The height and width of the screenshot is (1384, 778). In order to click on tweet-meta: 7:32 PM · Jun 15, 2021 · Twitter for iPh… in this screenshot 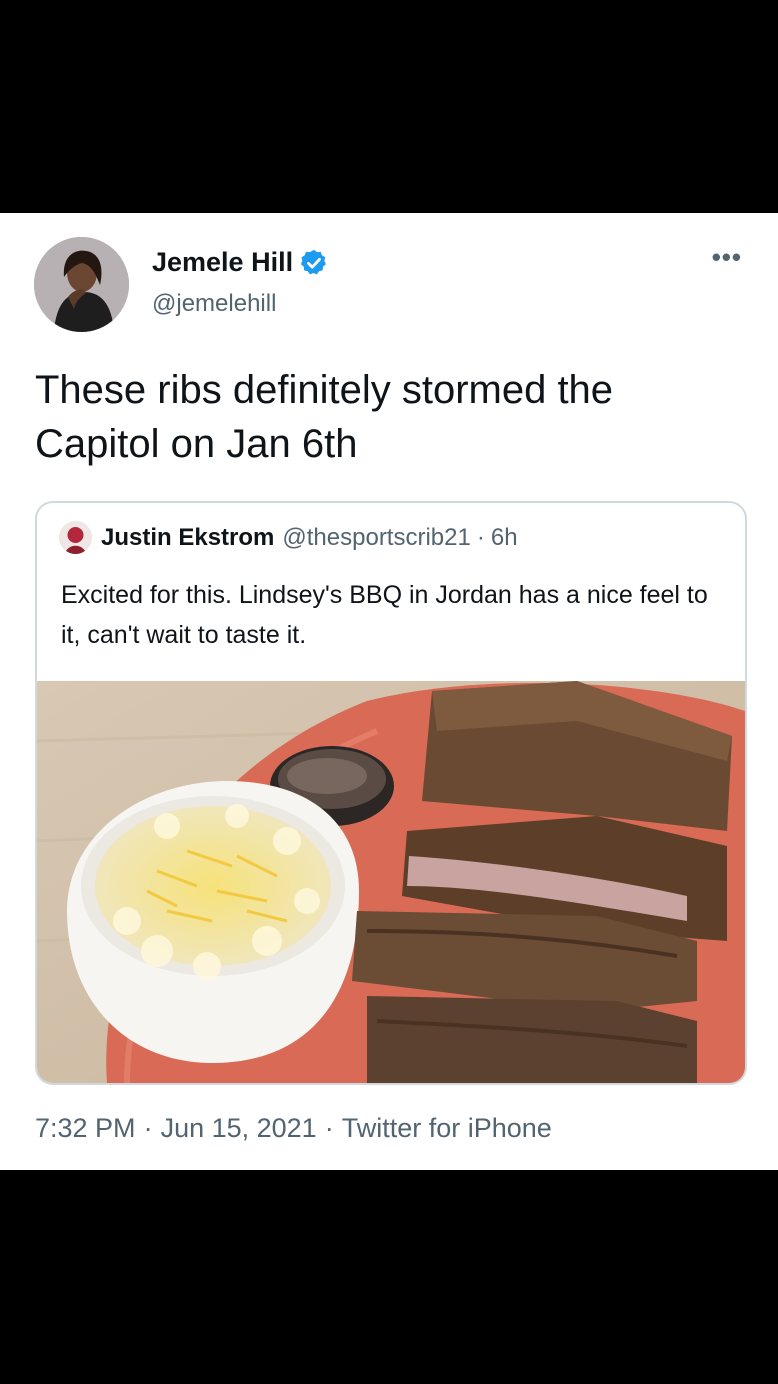, I will do `click(293, 1128)`.